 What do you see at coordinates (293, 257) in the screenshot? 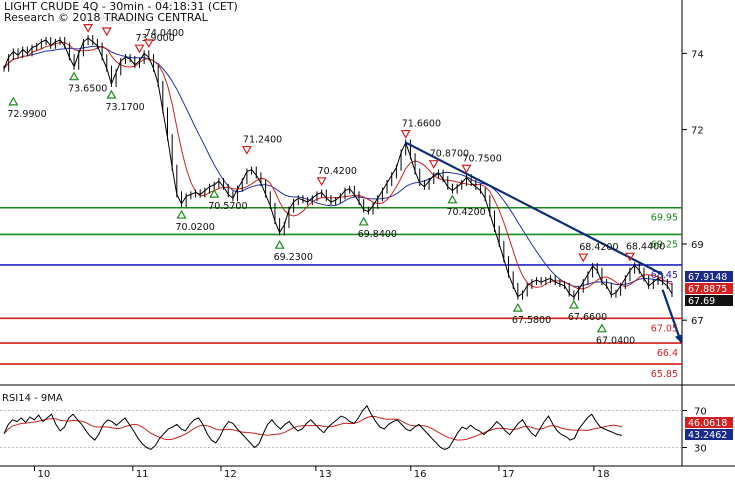
I see `low-label: 69.2300` at bounding box center [293, 257].